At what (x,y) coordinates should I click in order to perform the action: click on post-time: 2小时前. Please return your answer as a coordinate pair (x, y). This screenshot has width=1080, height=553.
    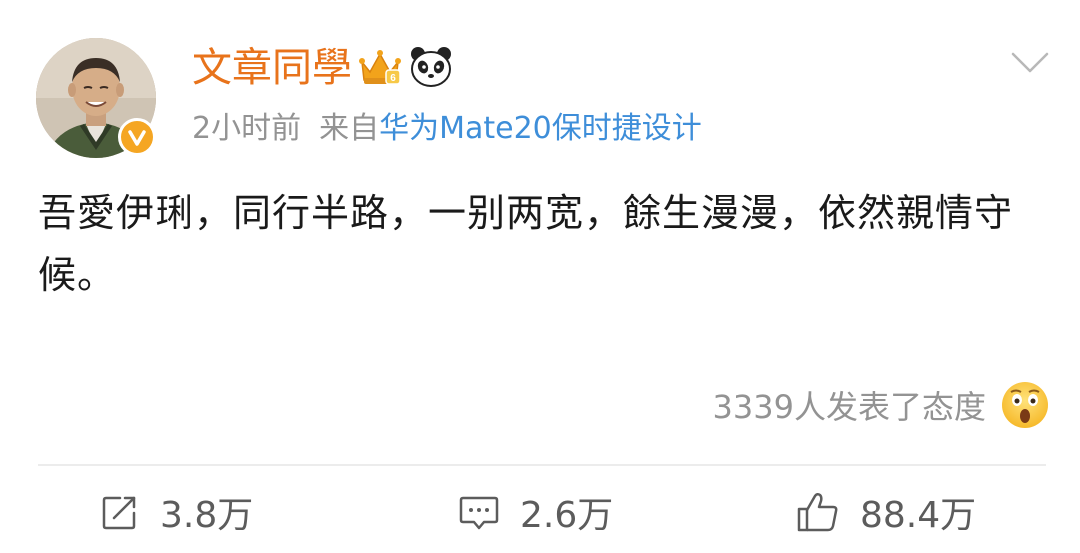
    Looking at the image, I should click on (247, 128).